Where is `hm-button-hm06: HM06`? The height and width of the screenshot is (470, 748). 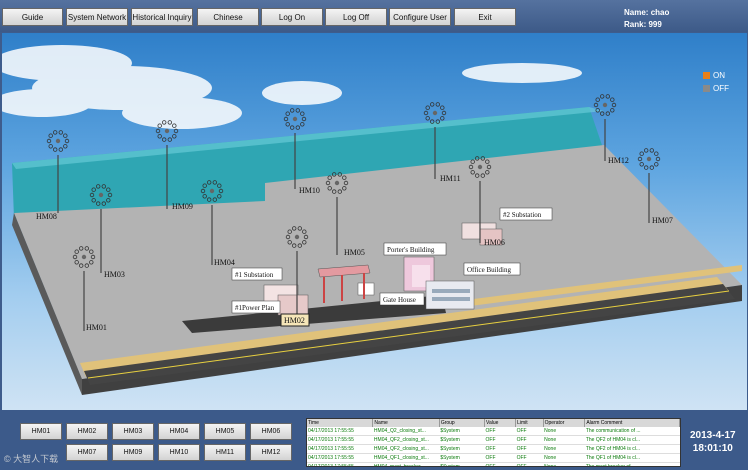
hm-button-hm06: HM06 is located at coordinates (271, 431).